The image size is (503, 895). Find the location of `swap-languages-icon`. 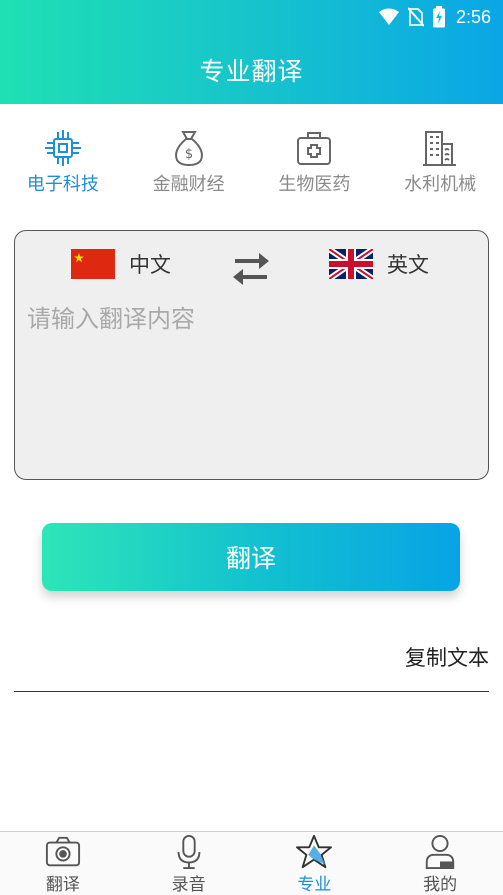

swap-languages-icon is located at coordinates (251, 267).